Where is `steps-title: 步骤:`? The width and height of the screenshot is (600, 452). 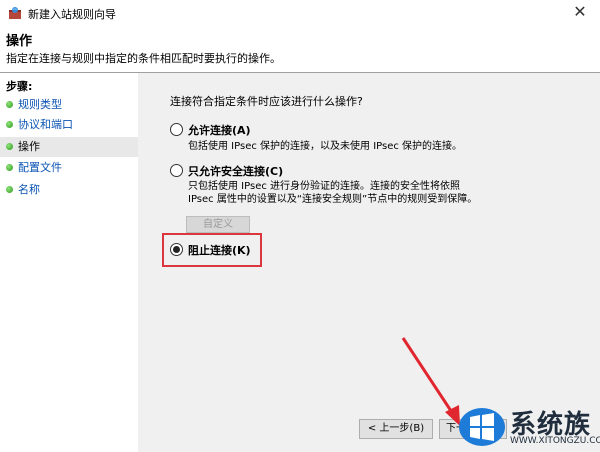 steps-title: 步骤: is located at coordinates (19, 86).